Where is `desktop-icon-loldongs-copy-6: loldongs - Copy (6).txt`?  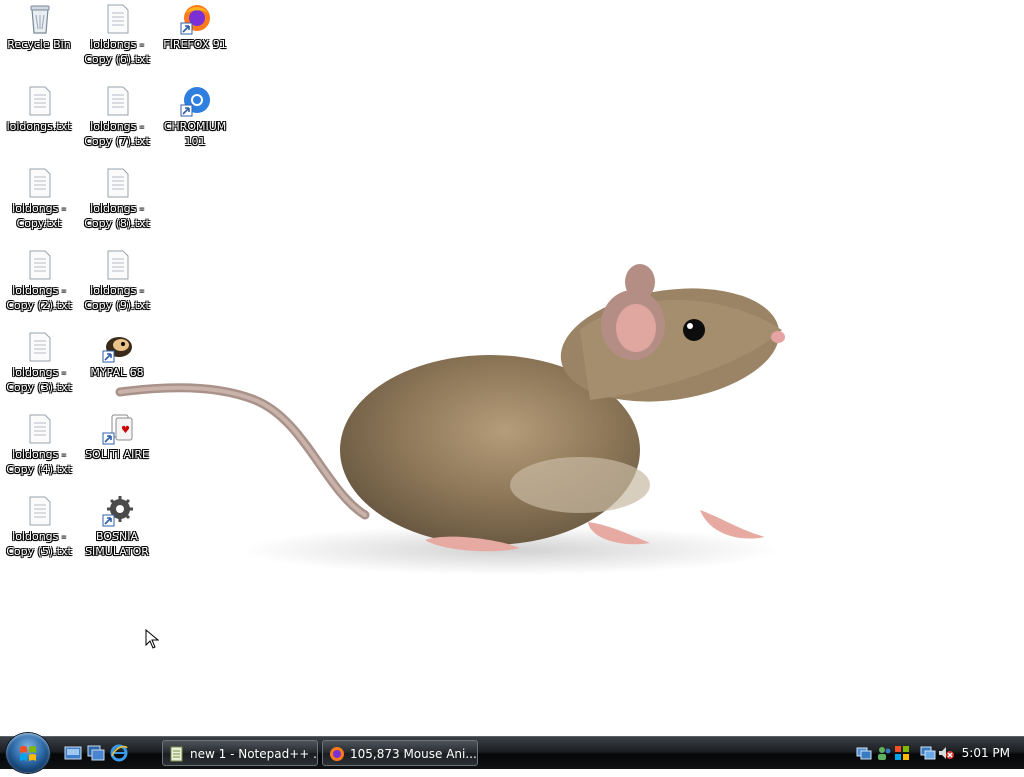
desktop-icon-loldongs-copy-6: loldongs - Copy (6).txt is located at coordinates (117, 39).